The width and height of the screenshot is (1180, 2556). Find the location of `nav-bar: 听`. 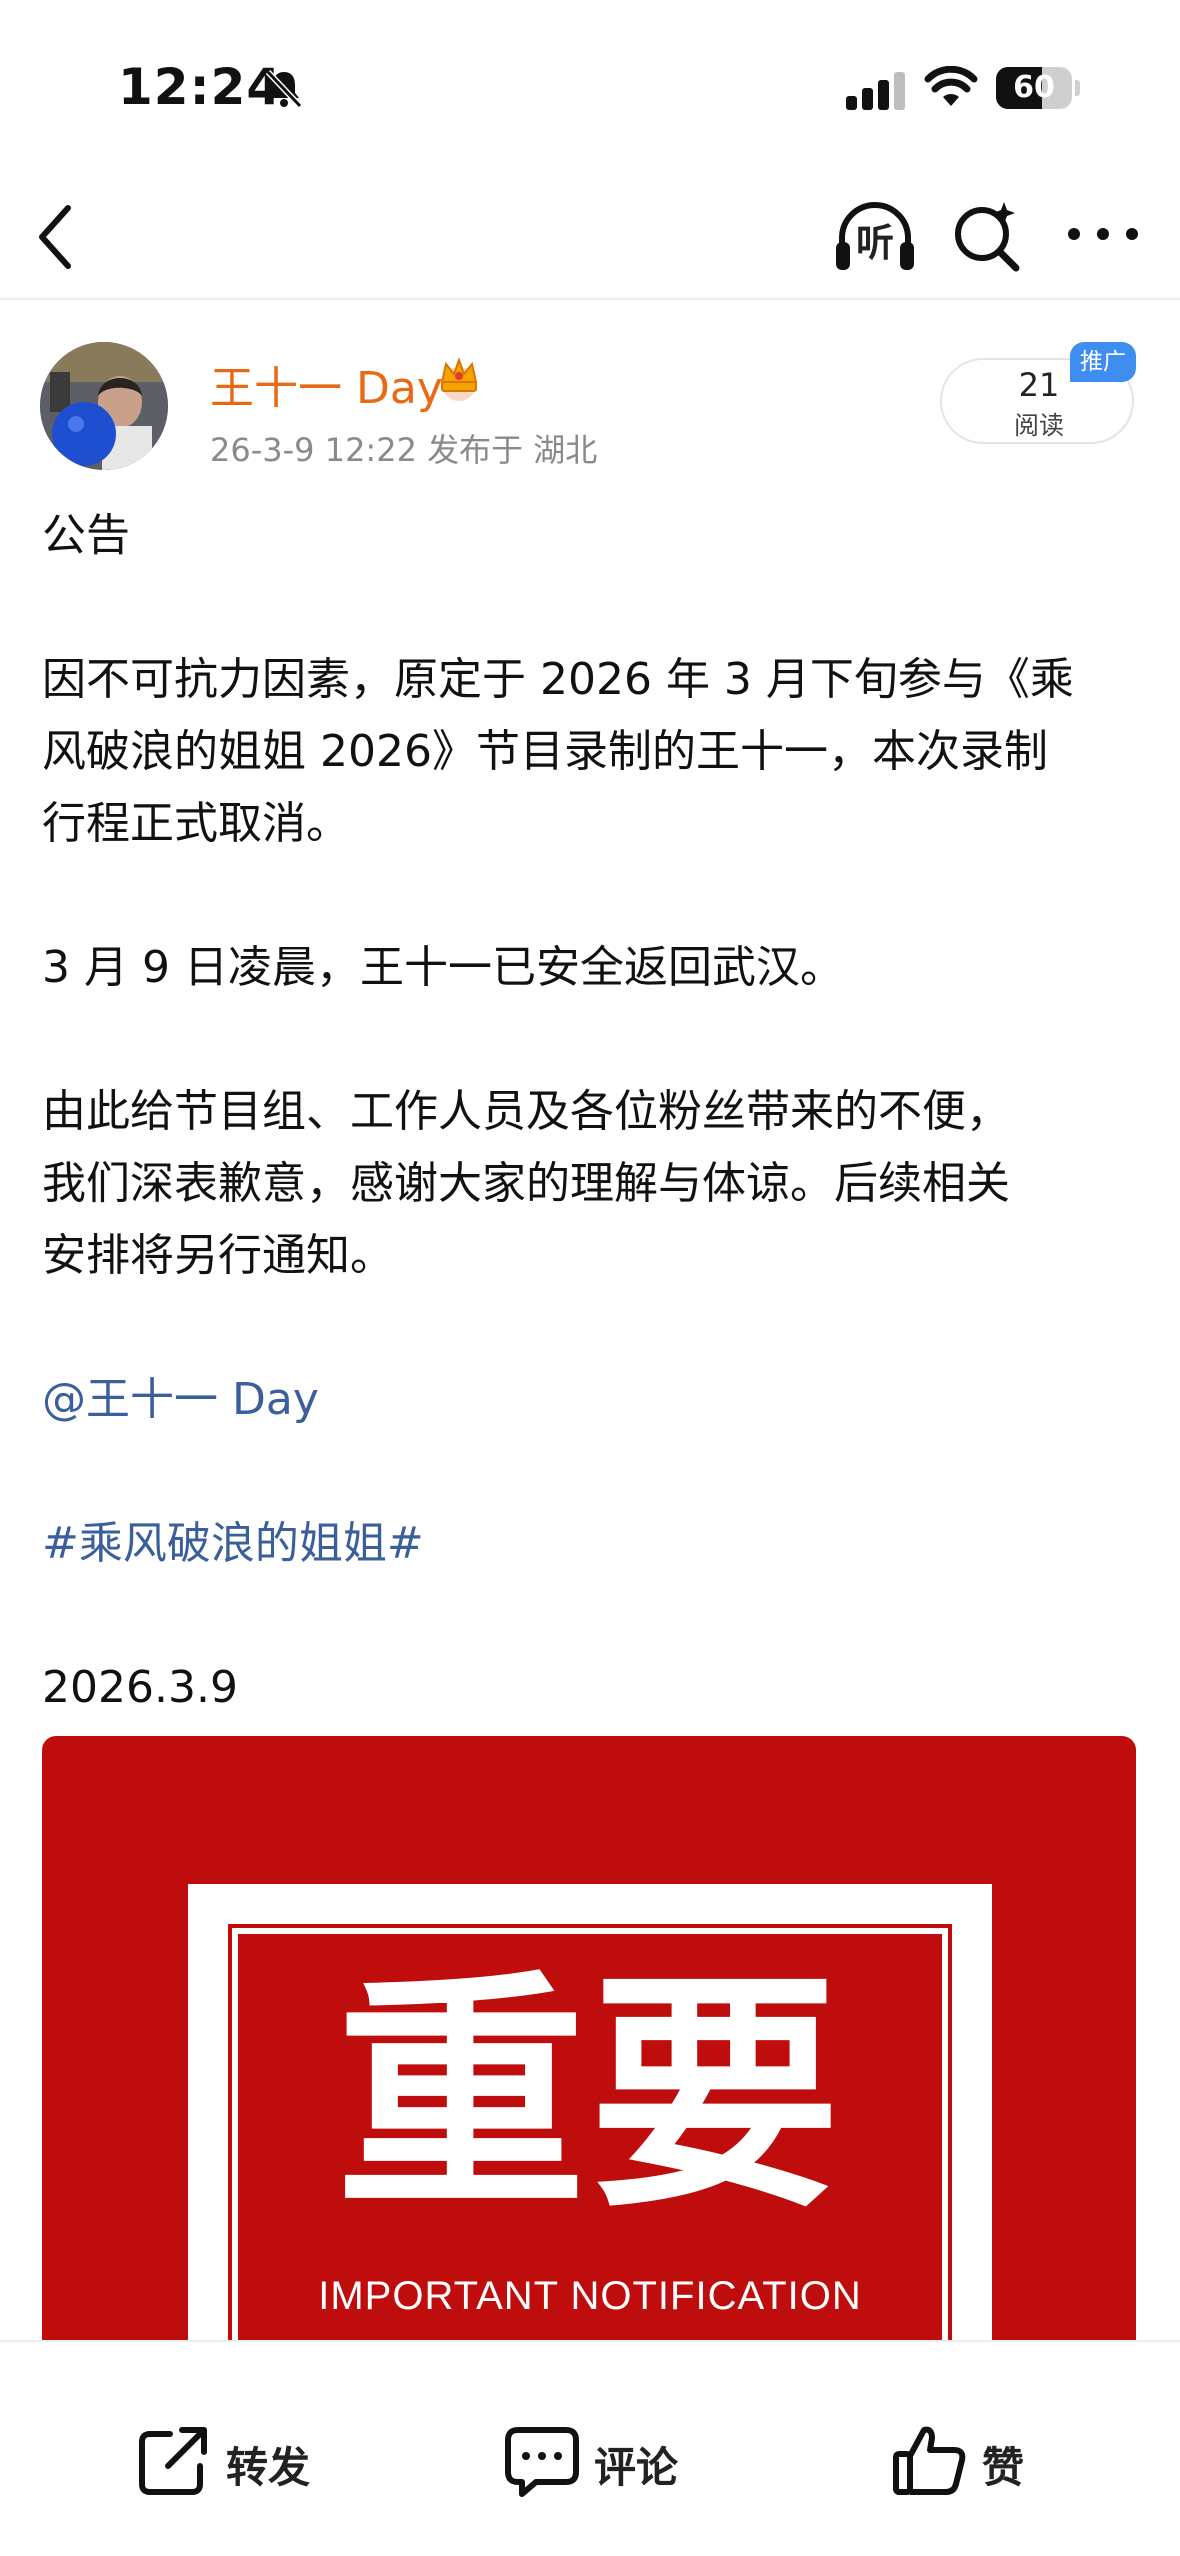

nav-bar: 听 is located at coordinates (590, 235).